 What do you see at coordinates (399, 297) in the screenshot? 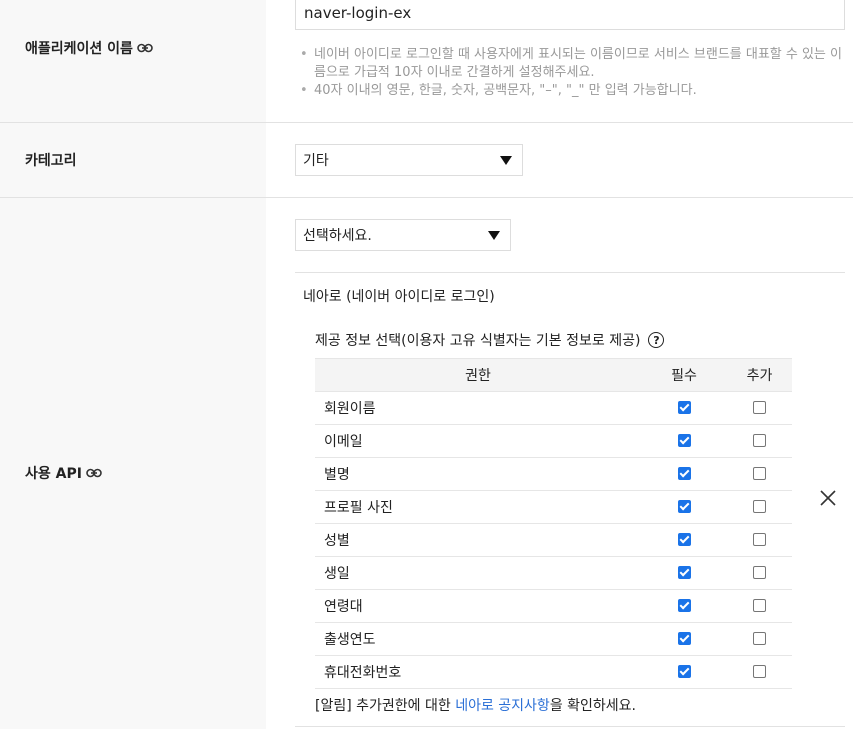
I see `api-title: 네아로 (네이버 아이디로 로그인)` at bounding box center [399, 297].